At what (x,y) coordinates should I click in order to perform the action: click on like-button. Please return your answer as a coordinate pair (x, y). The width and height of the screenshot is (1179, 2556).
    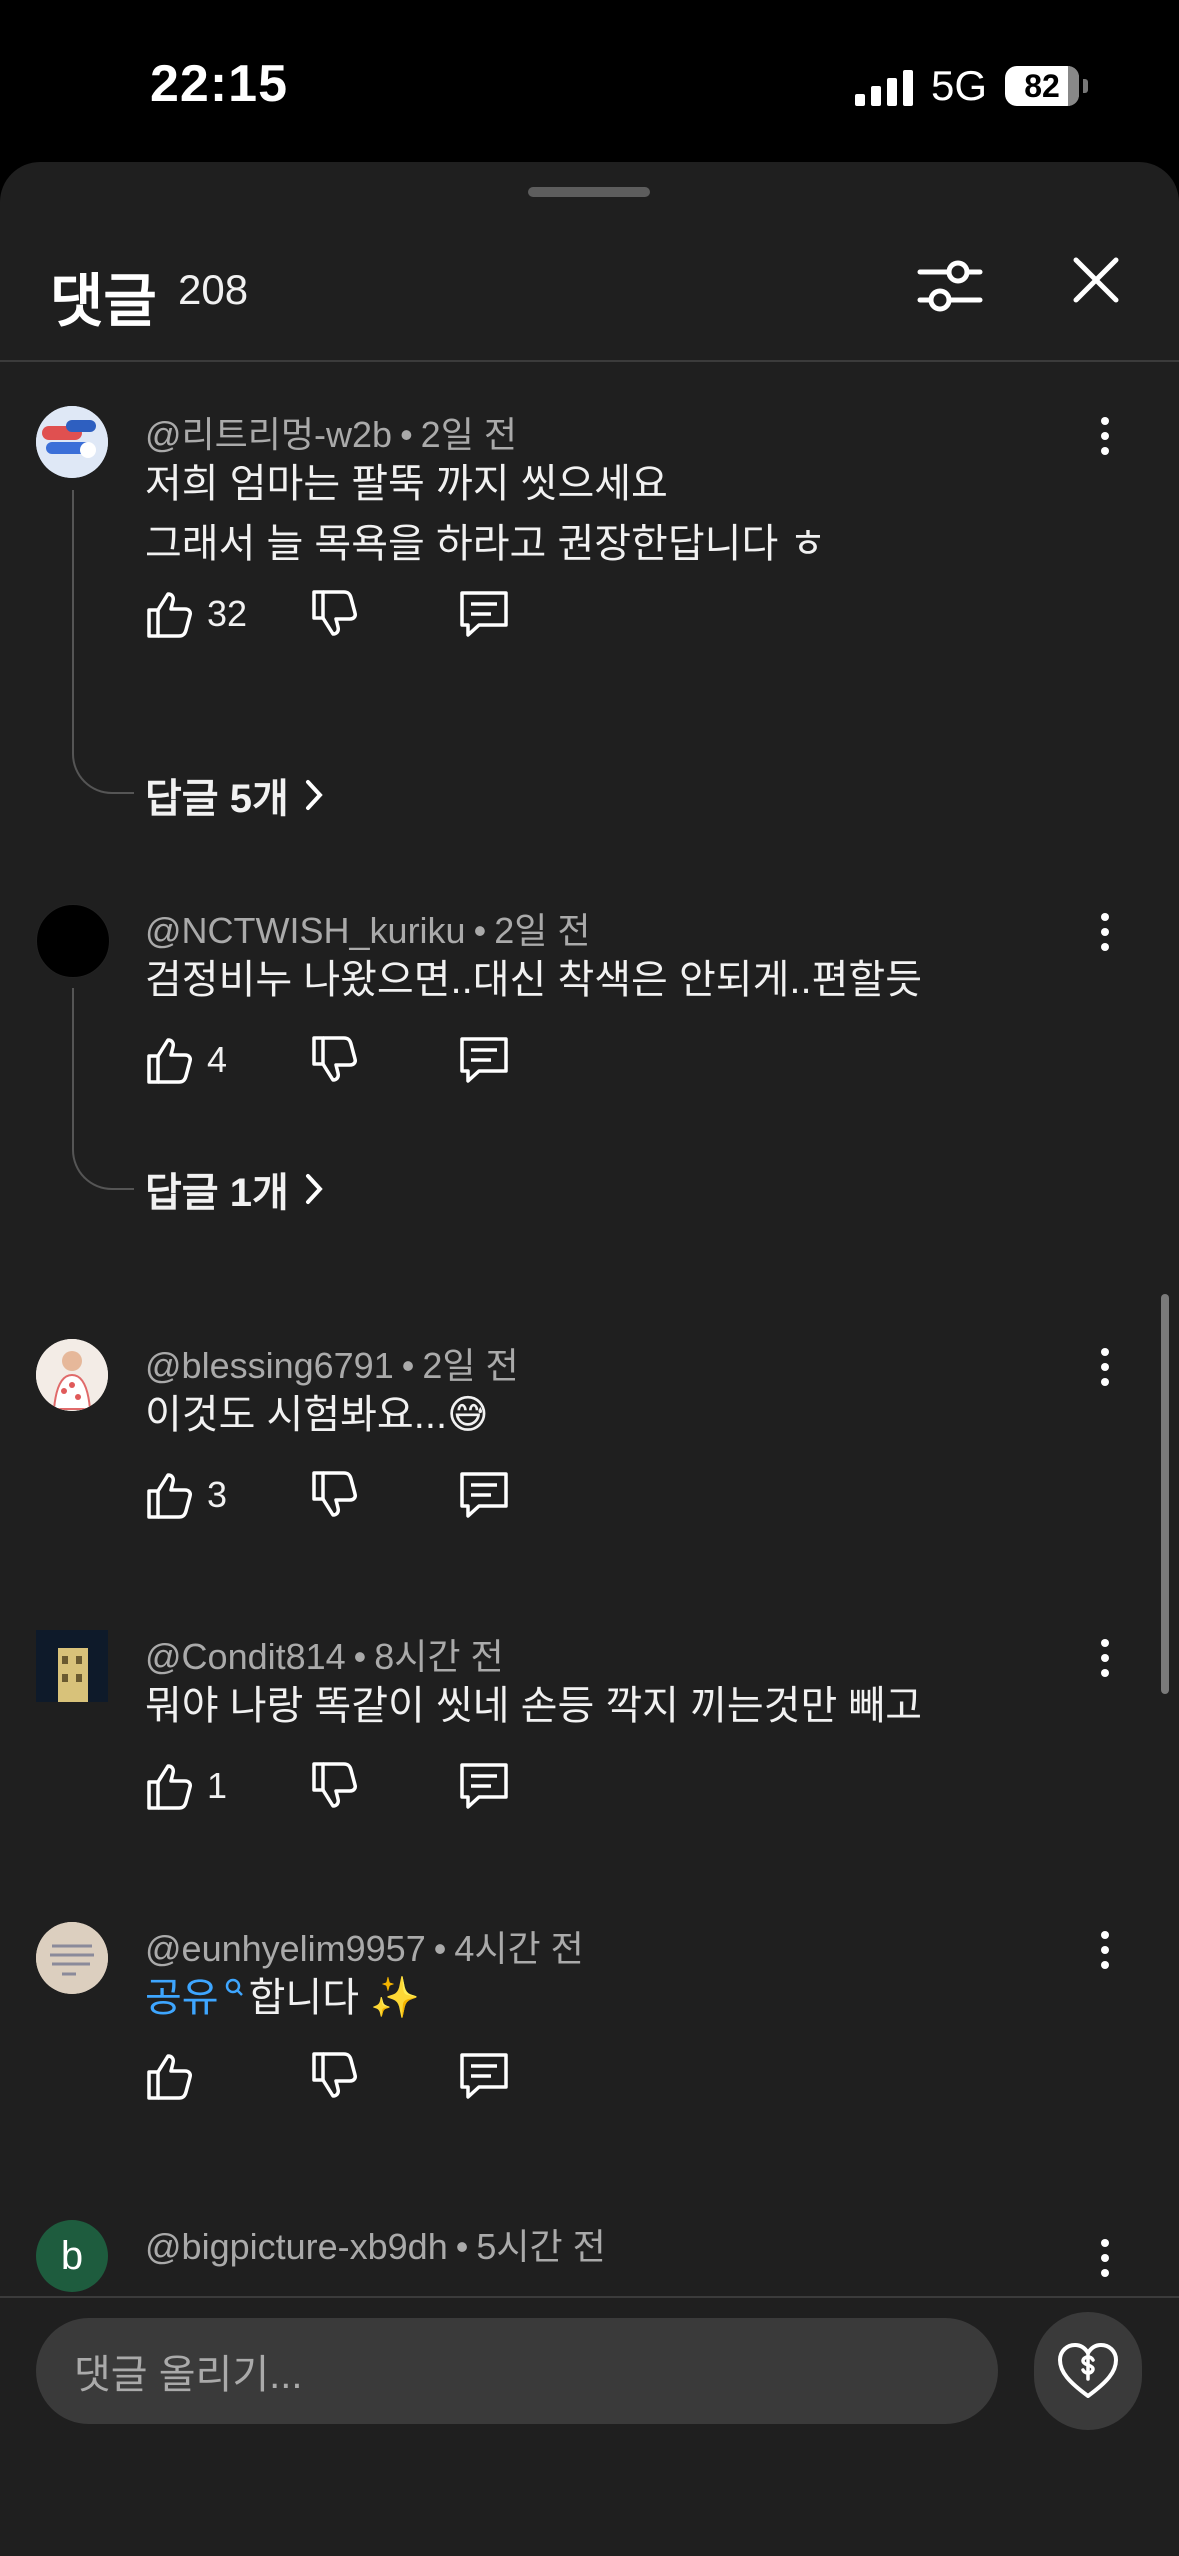
    Looking at the image, I should click on (176, 2076).